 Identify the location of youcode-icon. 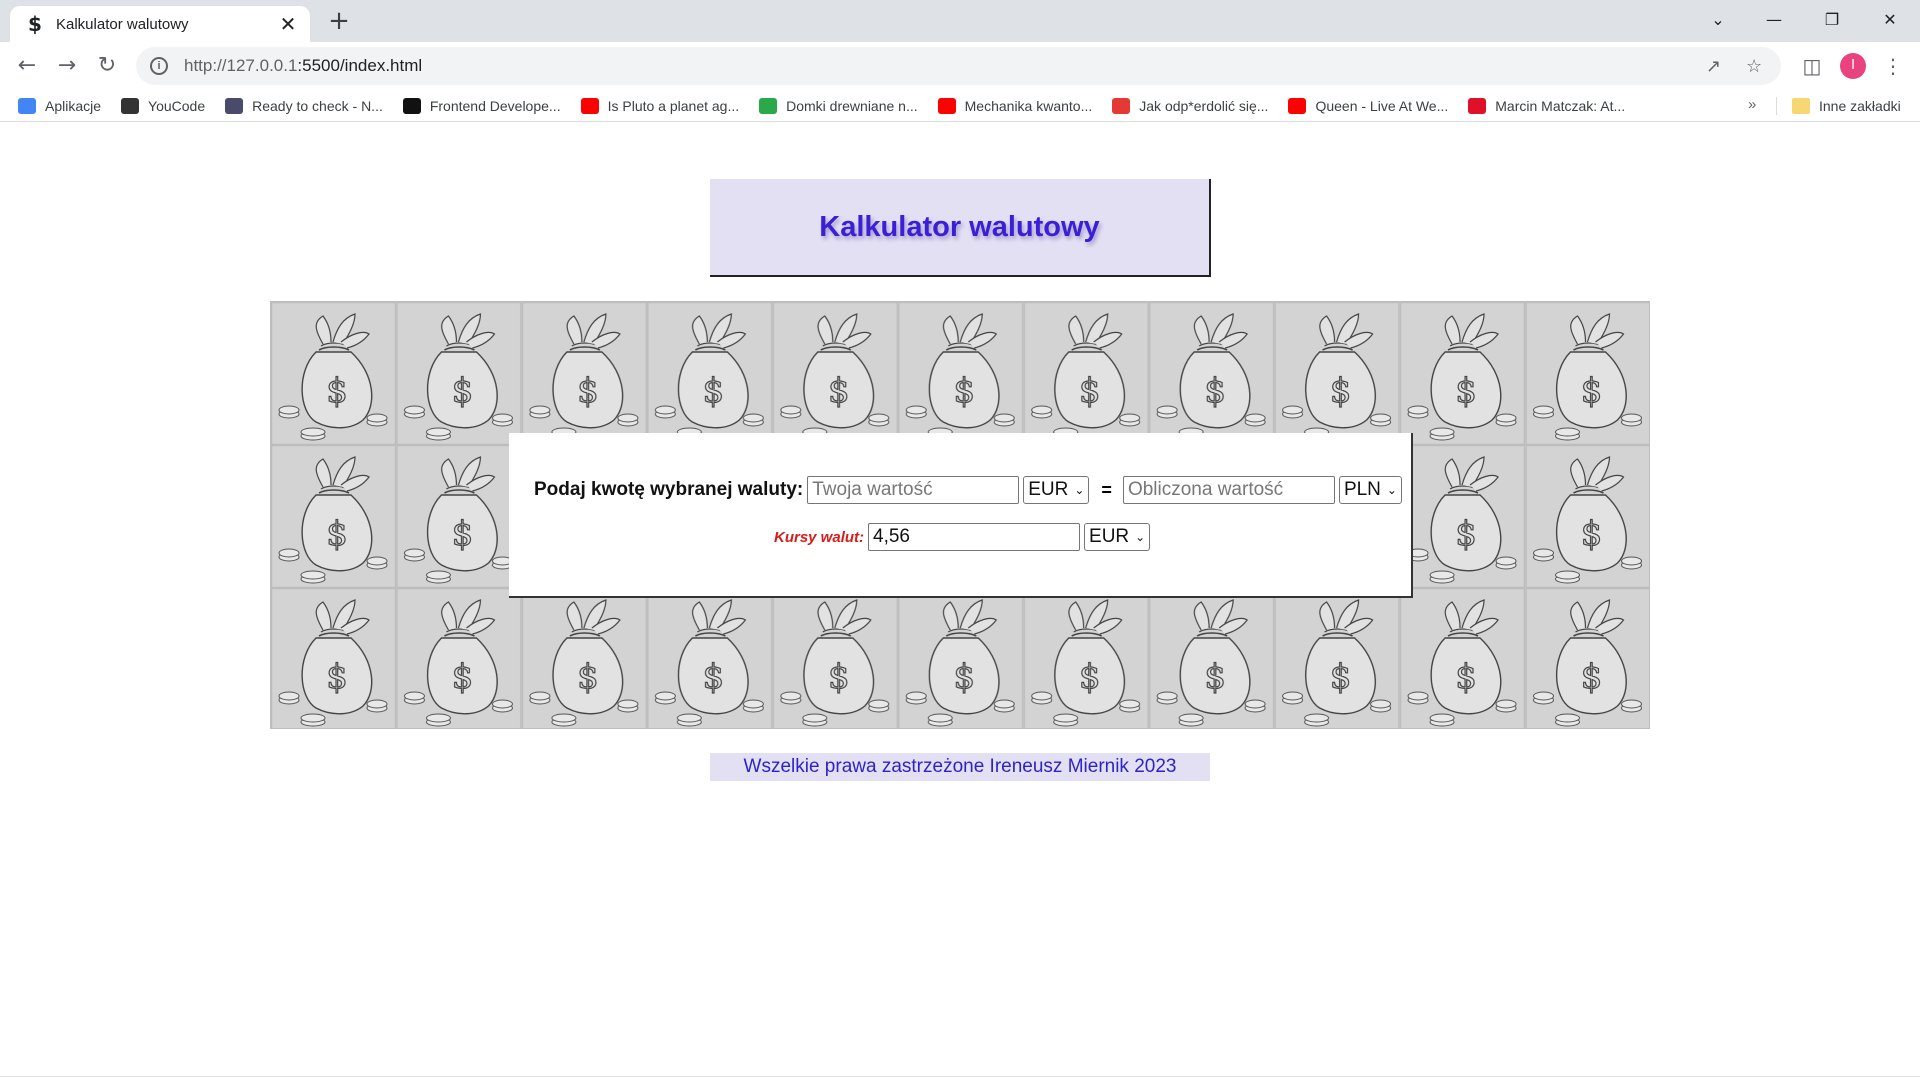
(130, 105).